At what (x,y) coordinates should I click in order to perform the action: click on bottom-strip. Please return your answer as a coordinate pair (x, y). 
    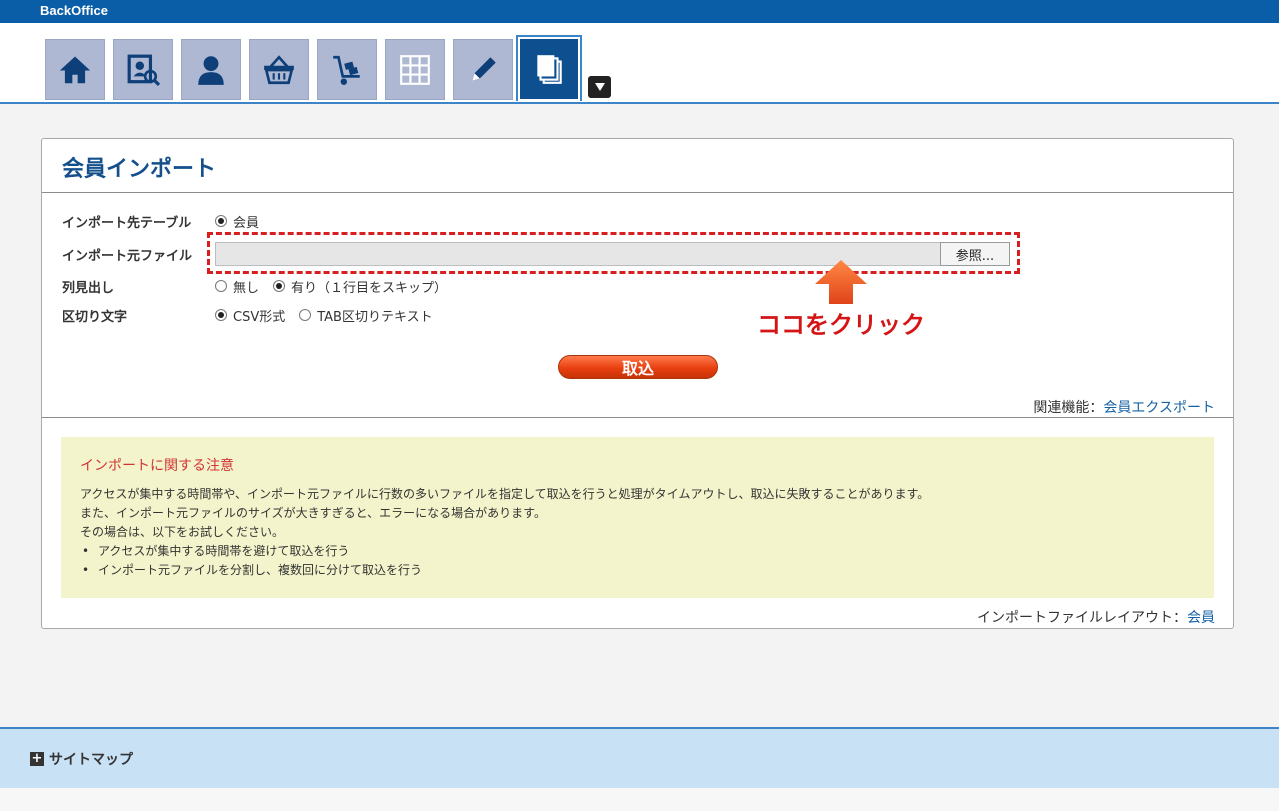
    Looking at the image, I should click on (639, 799).